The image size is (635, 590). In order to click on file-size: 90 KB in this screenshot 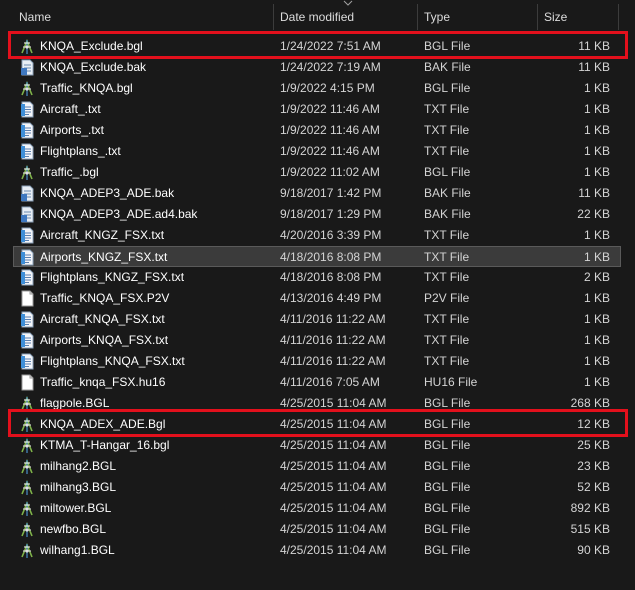, I will do `click(593, 550)`.